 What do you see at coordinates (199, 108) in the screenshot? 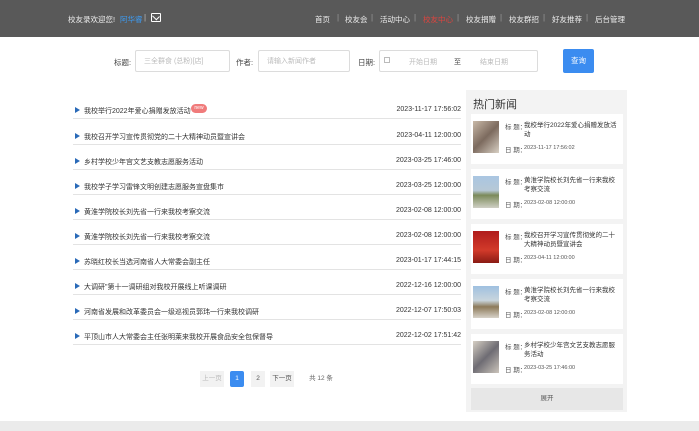
I see `new-badge: new` at bounding box center [199, 108].